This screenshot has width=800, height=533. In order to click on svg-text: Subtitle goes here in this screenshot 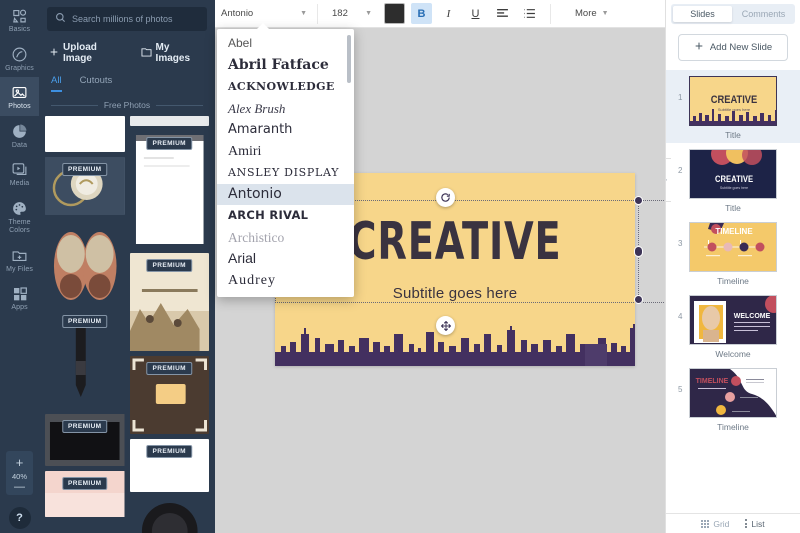, I will do `click(734, 188)`.